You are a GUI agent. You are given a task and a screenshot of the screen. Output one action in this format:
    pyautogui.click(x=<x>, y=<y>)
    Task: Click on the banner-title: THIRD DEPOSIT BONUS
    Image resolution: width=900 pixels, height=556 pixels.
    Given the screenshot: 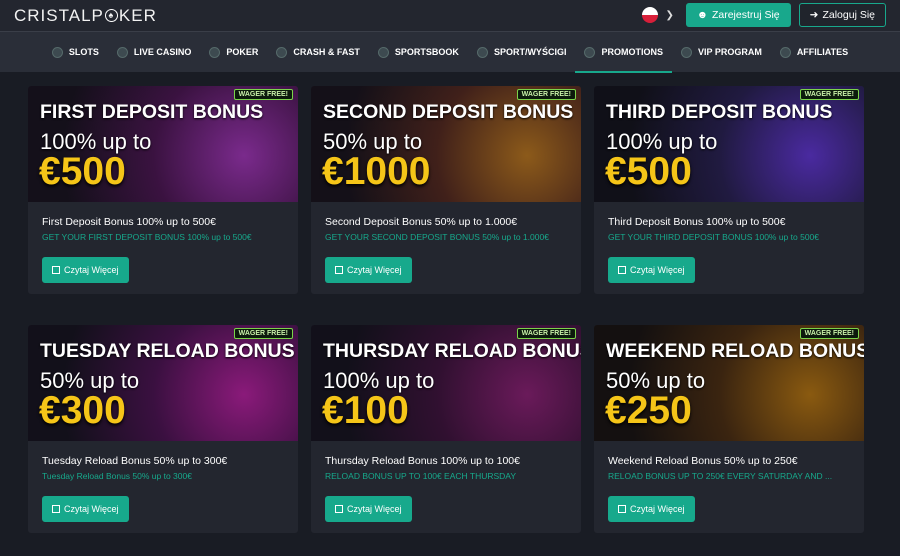 What is the action you would take?
    pyautogui.click(x=719, y=112)
    